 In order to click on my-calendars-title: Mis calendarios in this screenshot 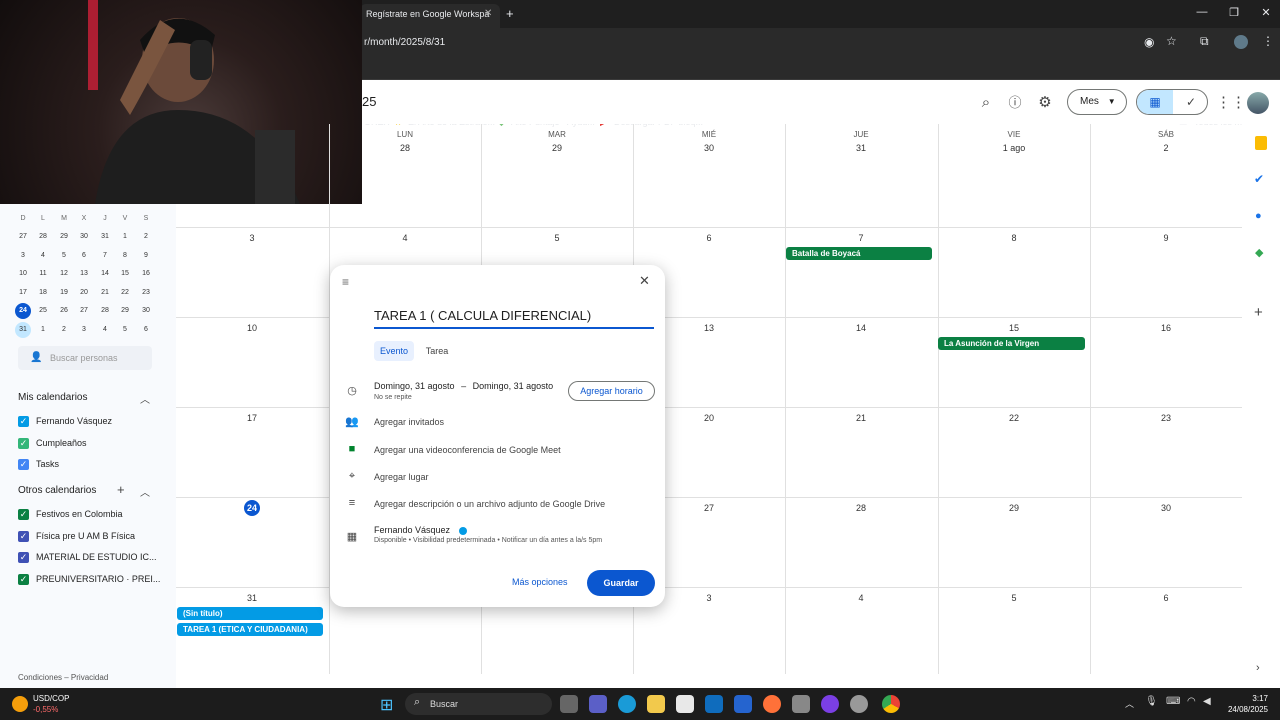, I will do `click(52, 397)`.